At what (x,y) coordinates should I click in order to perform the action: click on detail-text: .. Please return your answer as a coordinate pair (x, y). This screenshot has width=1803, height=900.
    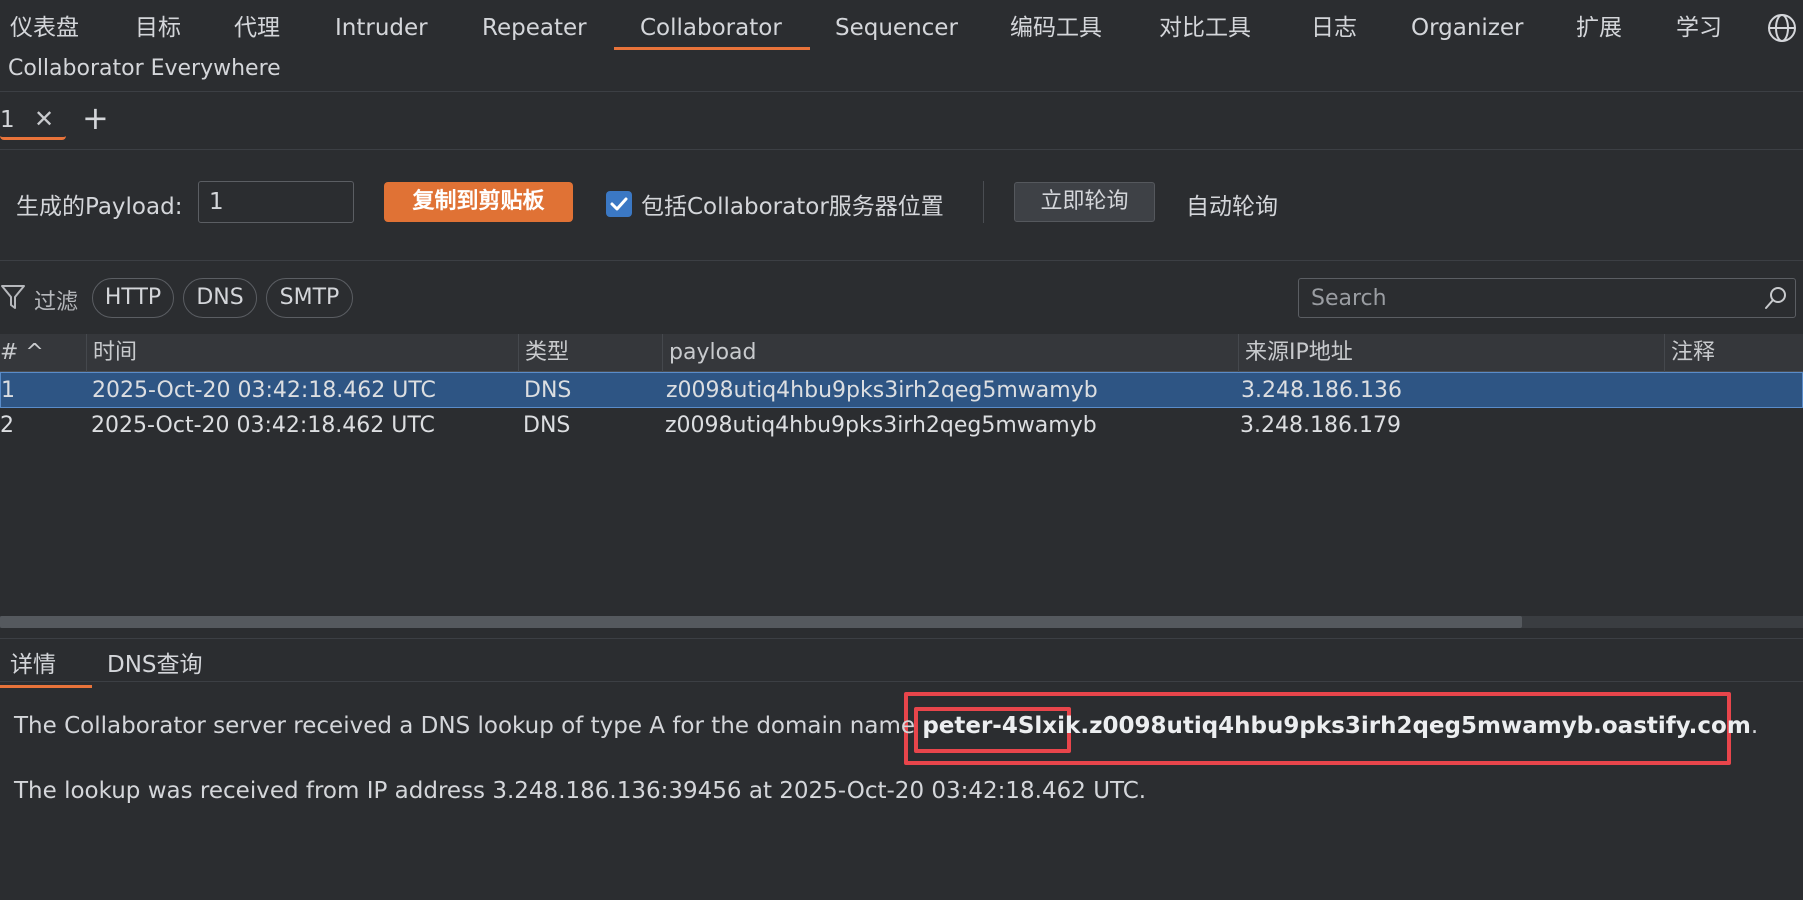
    Looking at the image, I should click on (1754, 726).